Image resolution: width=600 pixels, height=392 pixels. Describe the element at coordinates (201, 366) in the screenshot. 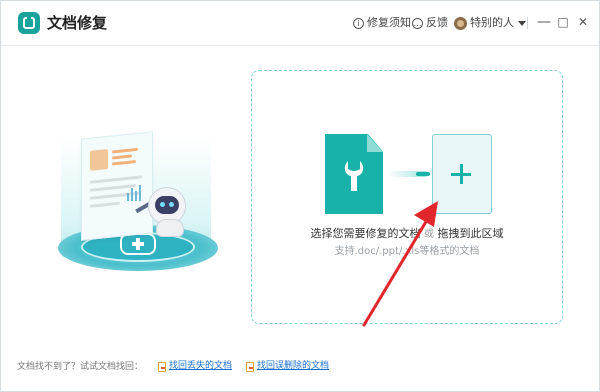

I see `recover-lost-label: 找回丢失的文档` at that location.